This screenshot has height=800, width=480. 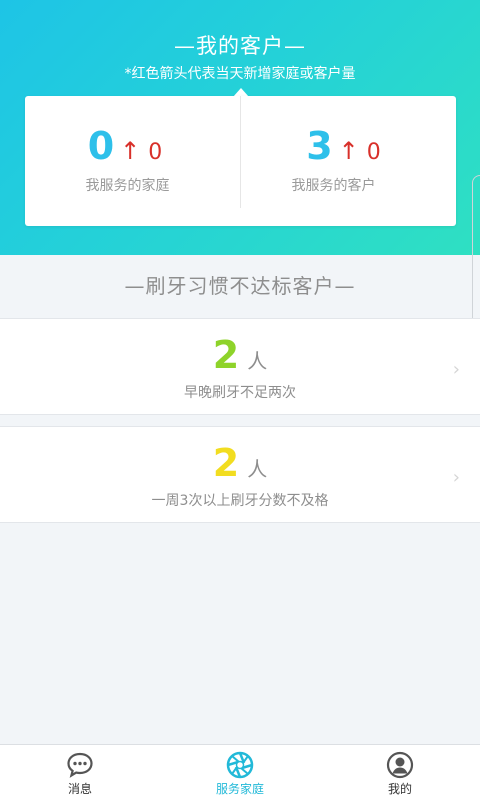 I want to click on tab-service-families: 服务家庭, so click(x=240, y=772).